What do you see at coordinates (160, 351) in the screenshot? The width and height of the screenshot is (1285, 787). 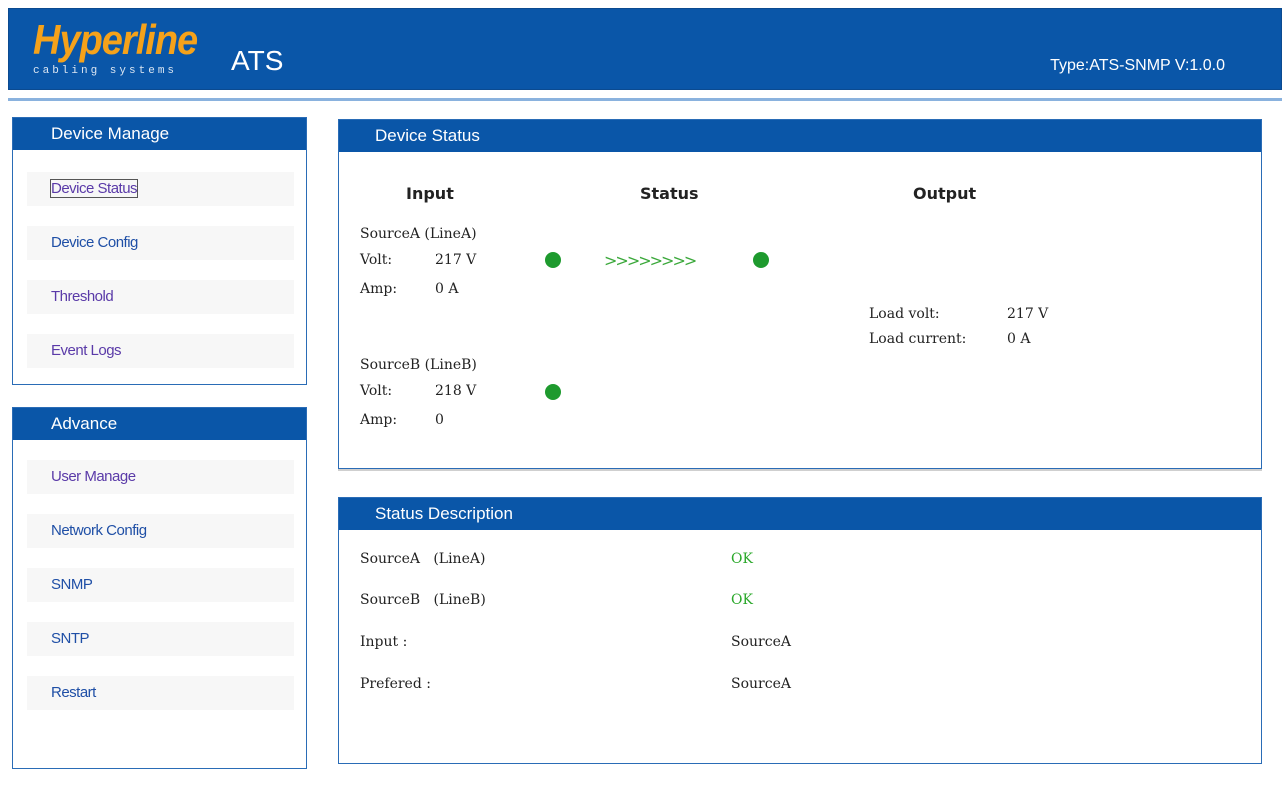 I see `sidebar-item-event-logs: Event Logs` at bounding box center [160, 351].